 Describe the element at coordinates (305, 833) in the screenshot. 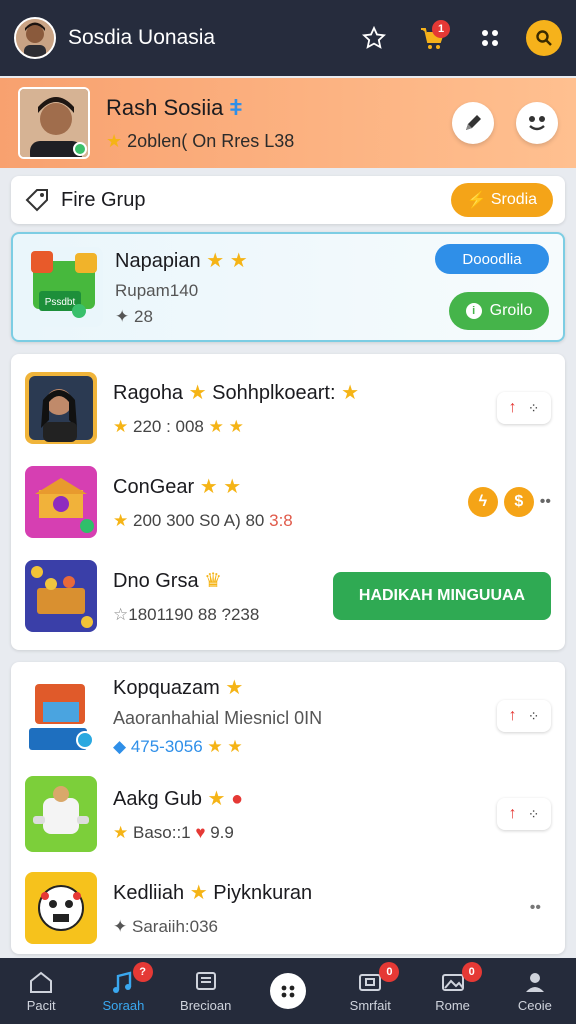

I see `item-meta: ★ Baso::1 ♥ 9.9` at that location.